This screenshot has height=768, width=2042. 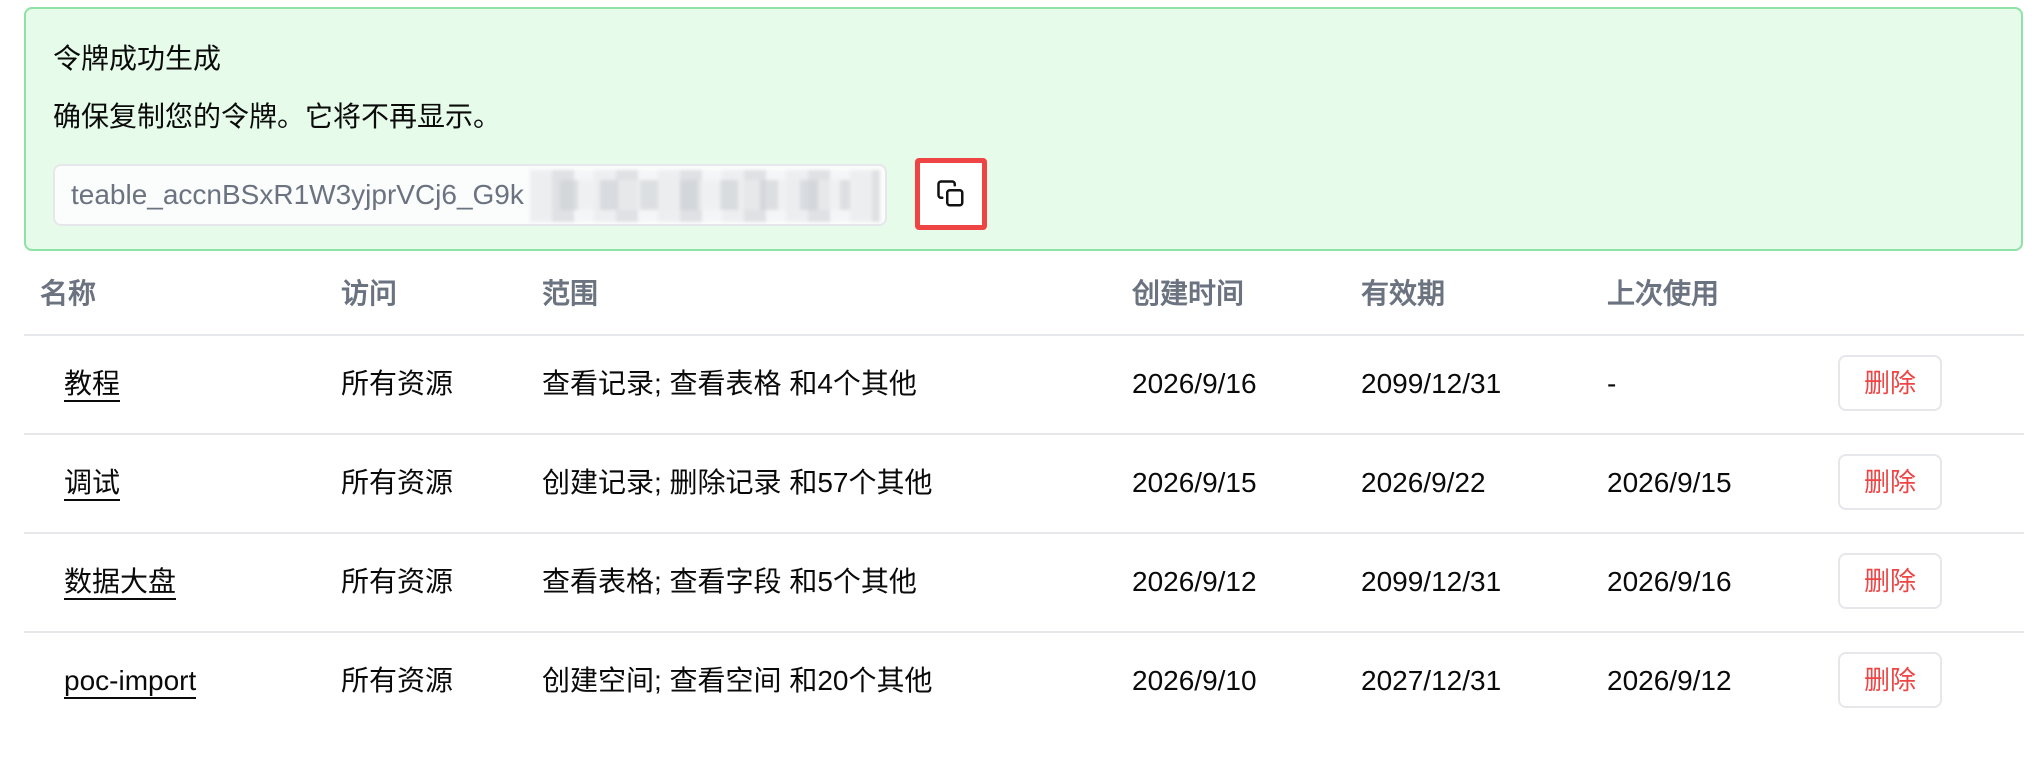 What do you see at coordinates (1024, 294) in the screenshot?
I see `table-header: 名称 访问 范围 创建时间 有效期 上次使用` at bounding box center [1024, 294].